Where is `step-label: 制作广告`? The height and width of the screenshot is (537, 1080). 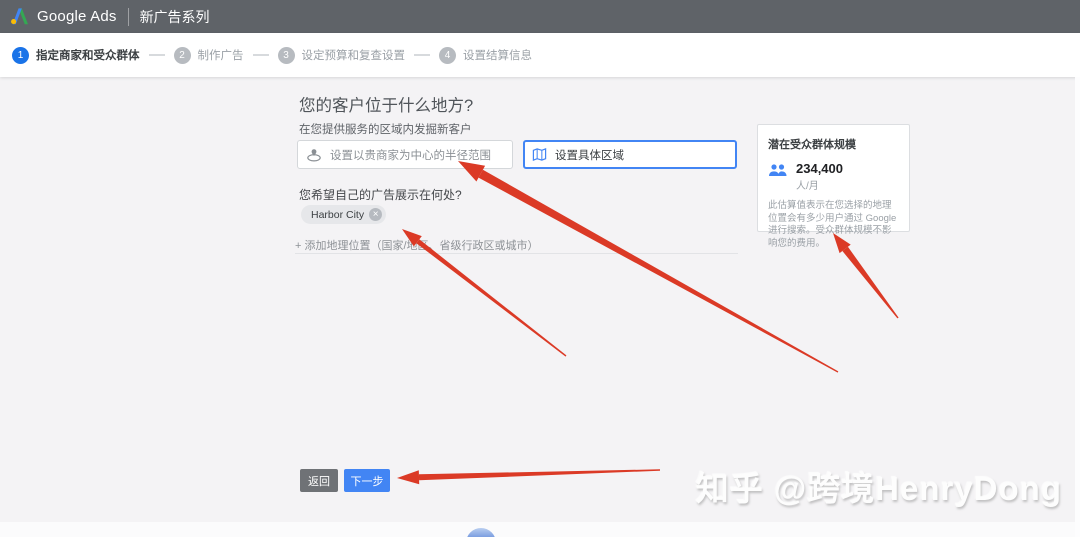 step-label: 制作广告 is located at coordinates (220, 56).